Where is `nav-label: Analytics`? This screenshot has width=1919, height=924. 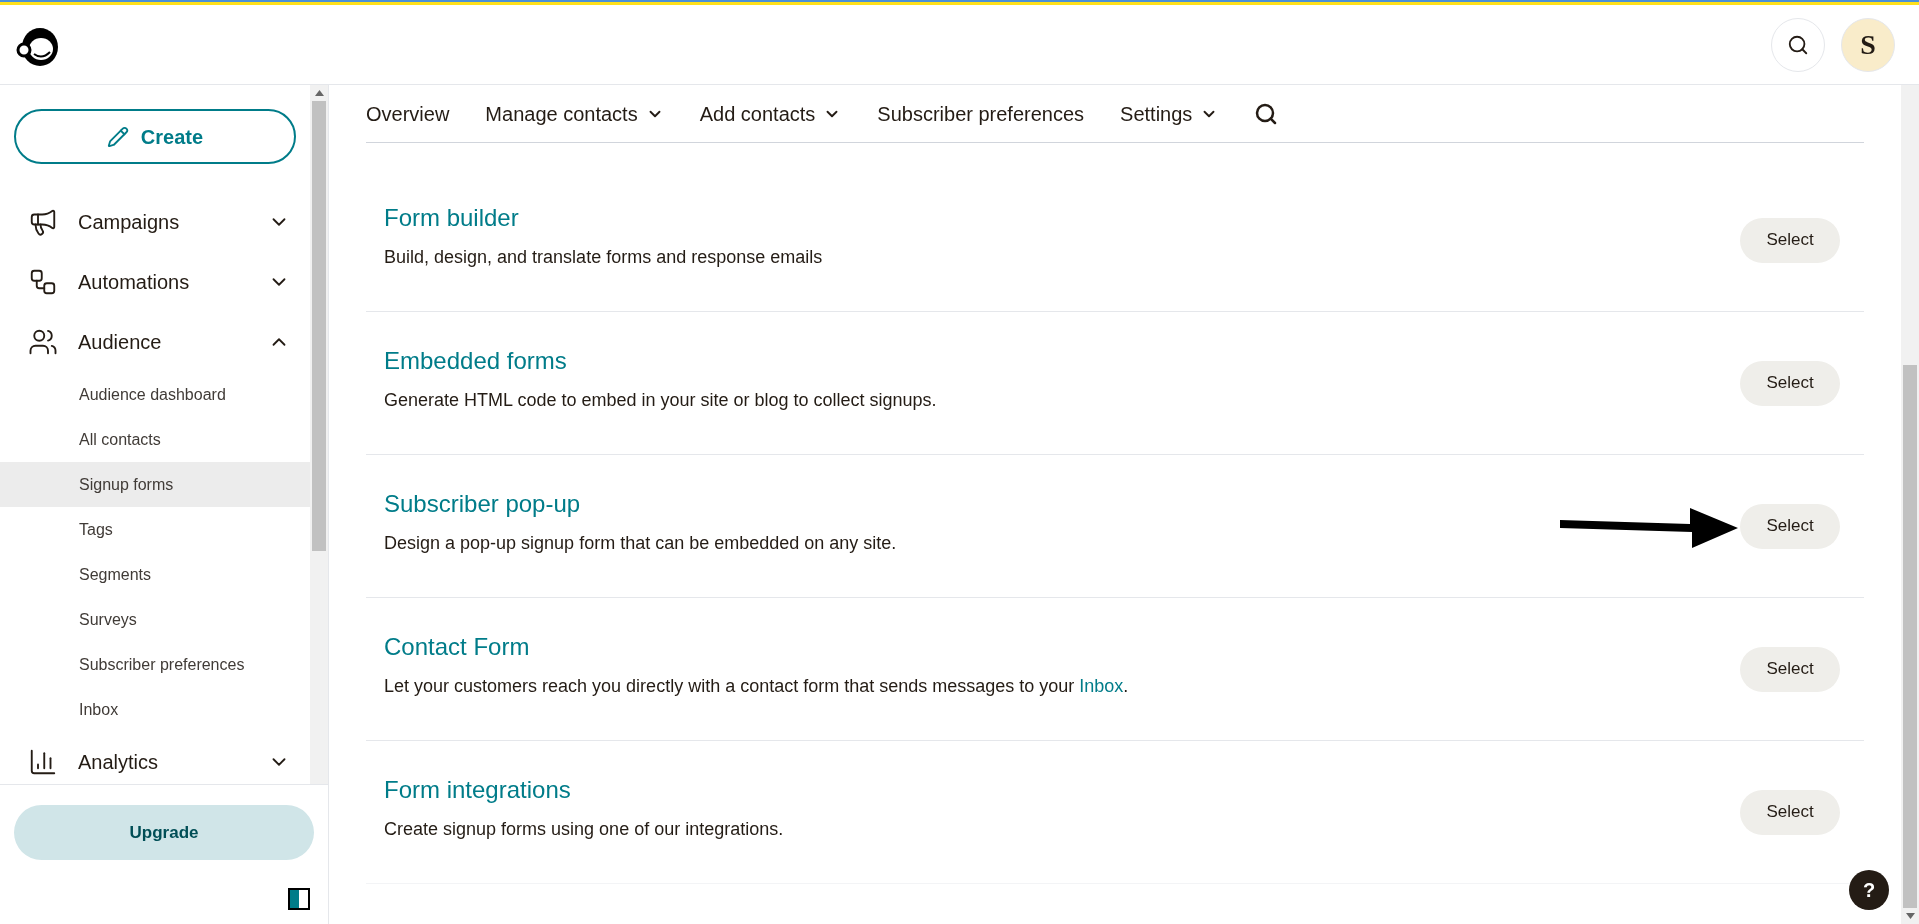
nav-label: Analytics is located at coordinates (119, 762).